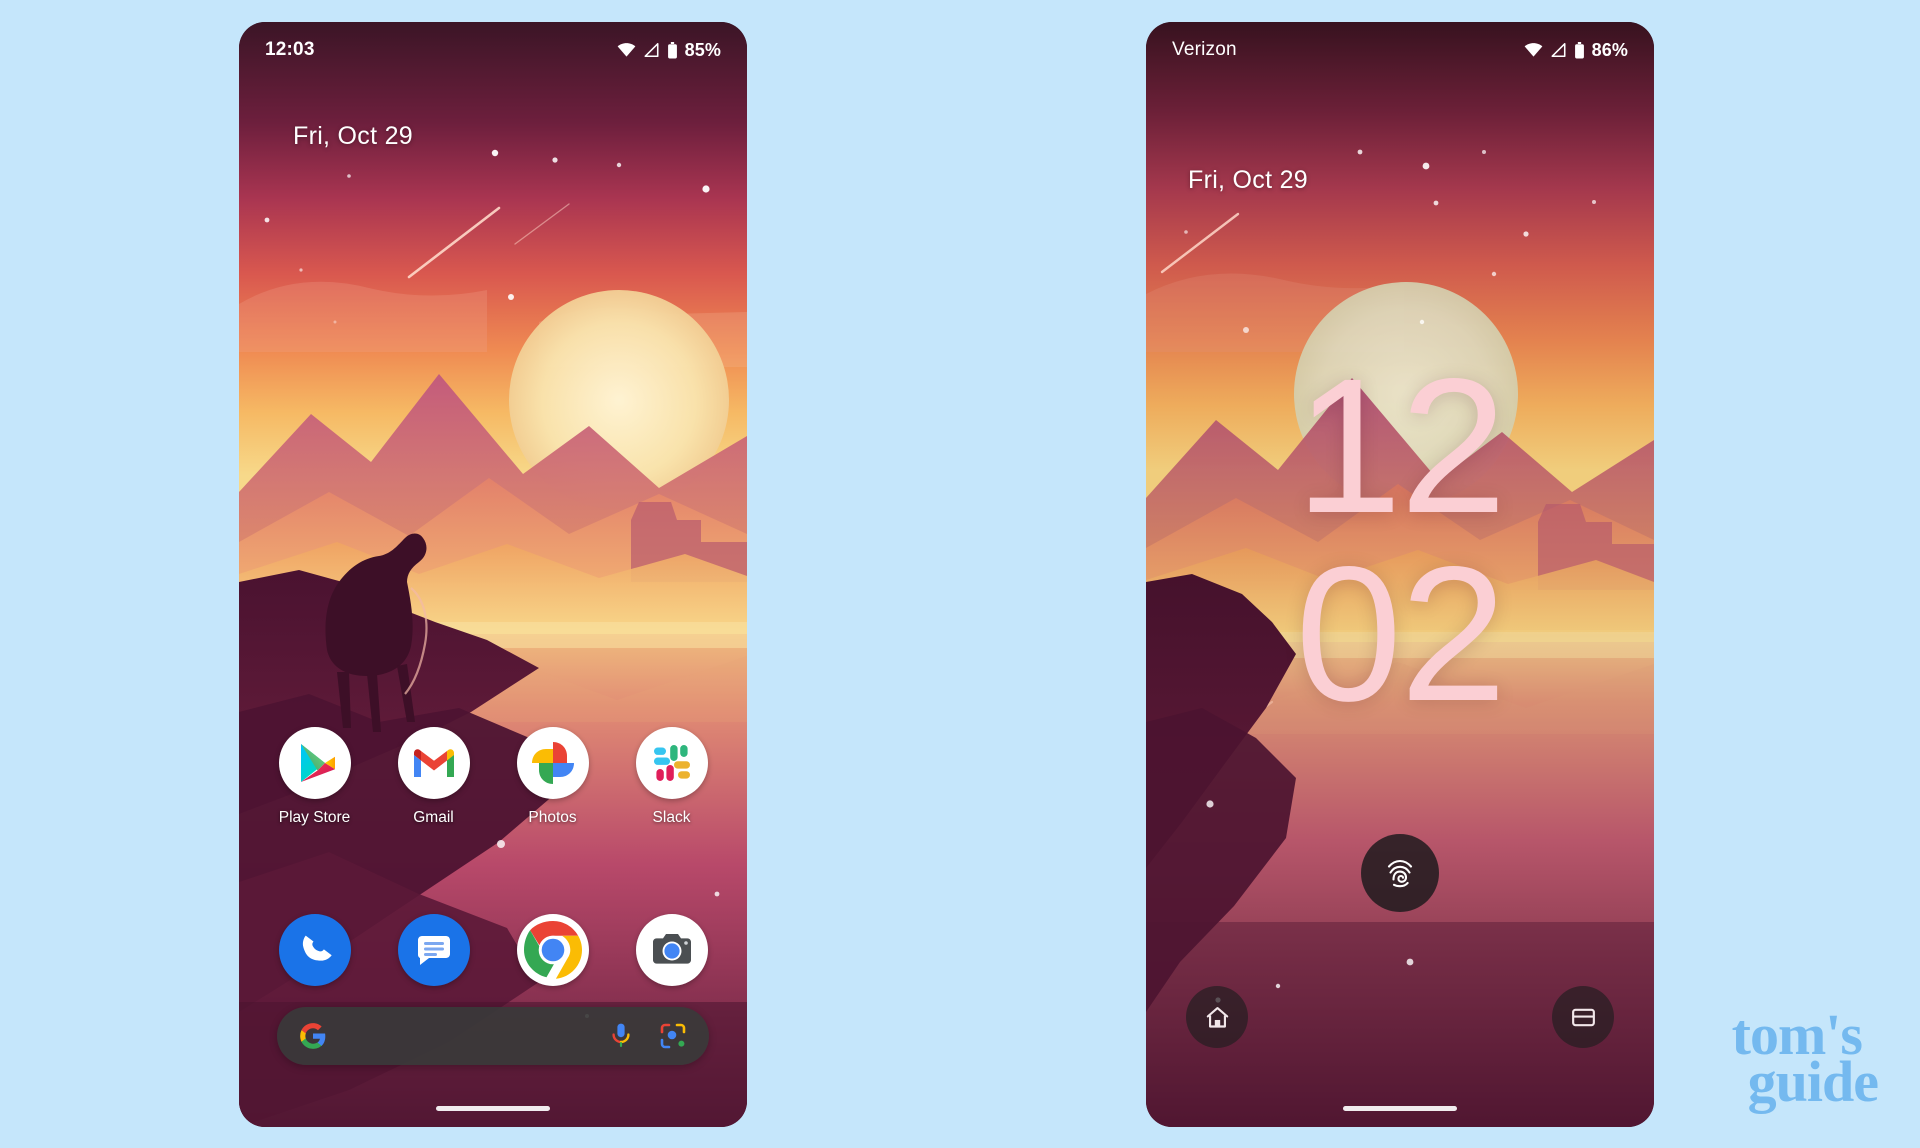 The width and height of the screenshot is (1920, 1148). I want to click on home-controls-icon, so click(1217, 1017).